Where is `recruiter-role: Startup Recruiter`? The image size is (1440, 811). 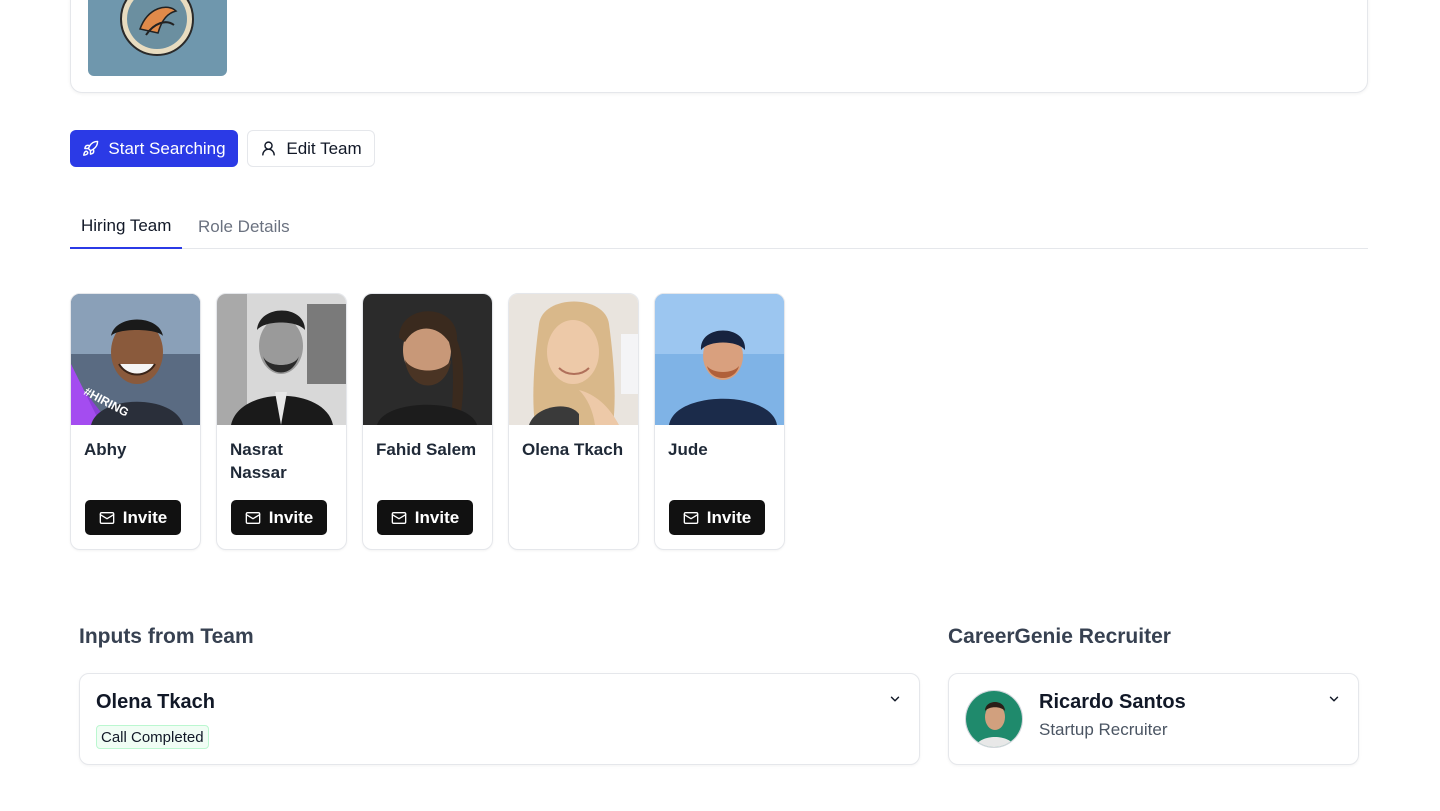 recruiter-role: Startup Recruiter is located at coordinates (1103, 729).